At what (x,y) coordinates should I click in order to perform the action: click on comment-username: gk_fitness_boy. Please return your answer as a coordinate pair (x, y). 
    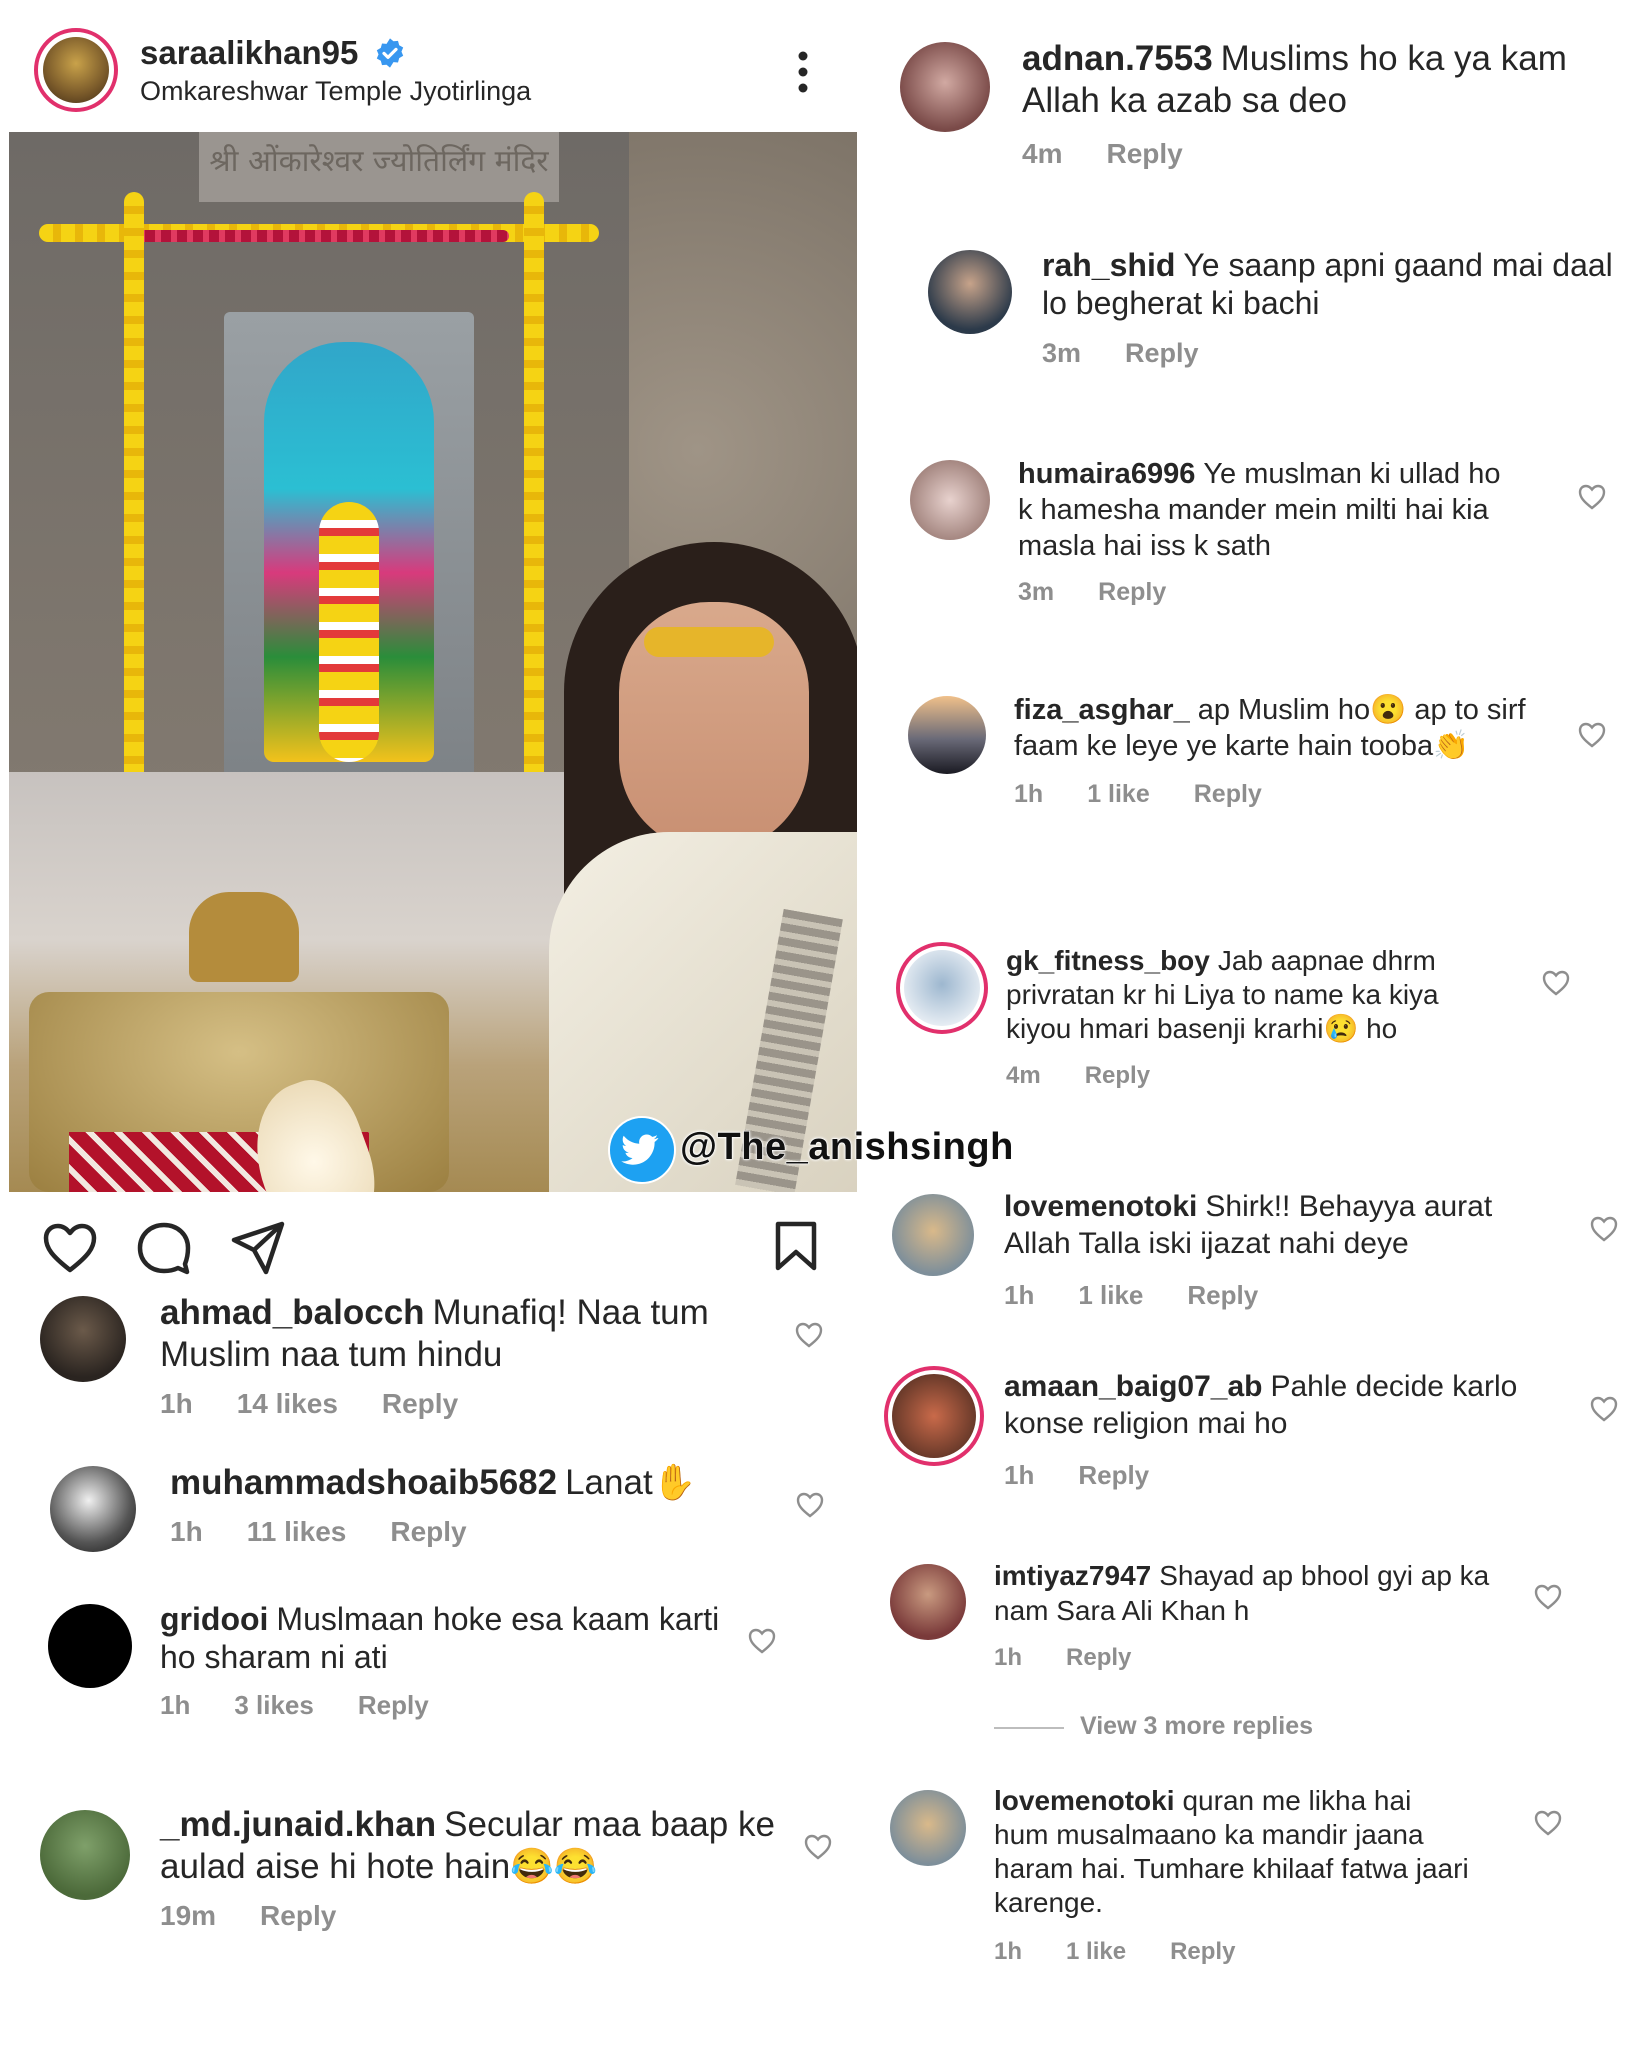
    Looking at the image, I should click on (1108, 960).